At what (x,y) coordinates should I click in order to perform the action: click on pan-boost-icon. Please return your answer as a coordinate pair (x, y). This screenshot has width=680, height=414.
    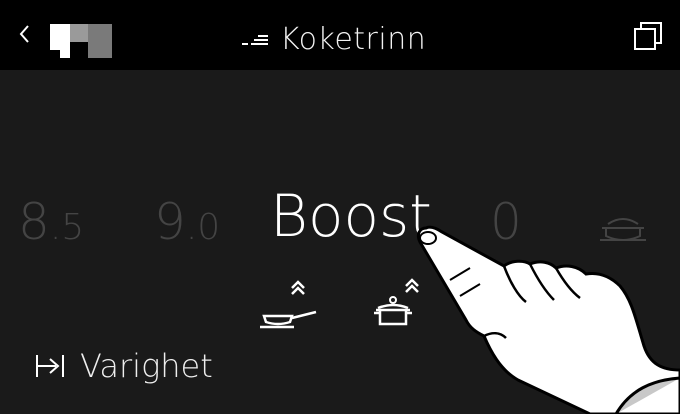
    Looking at the image, I should click on (290, 305).